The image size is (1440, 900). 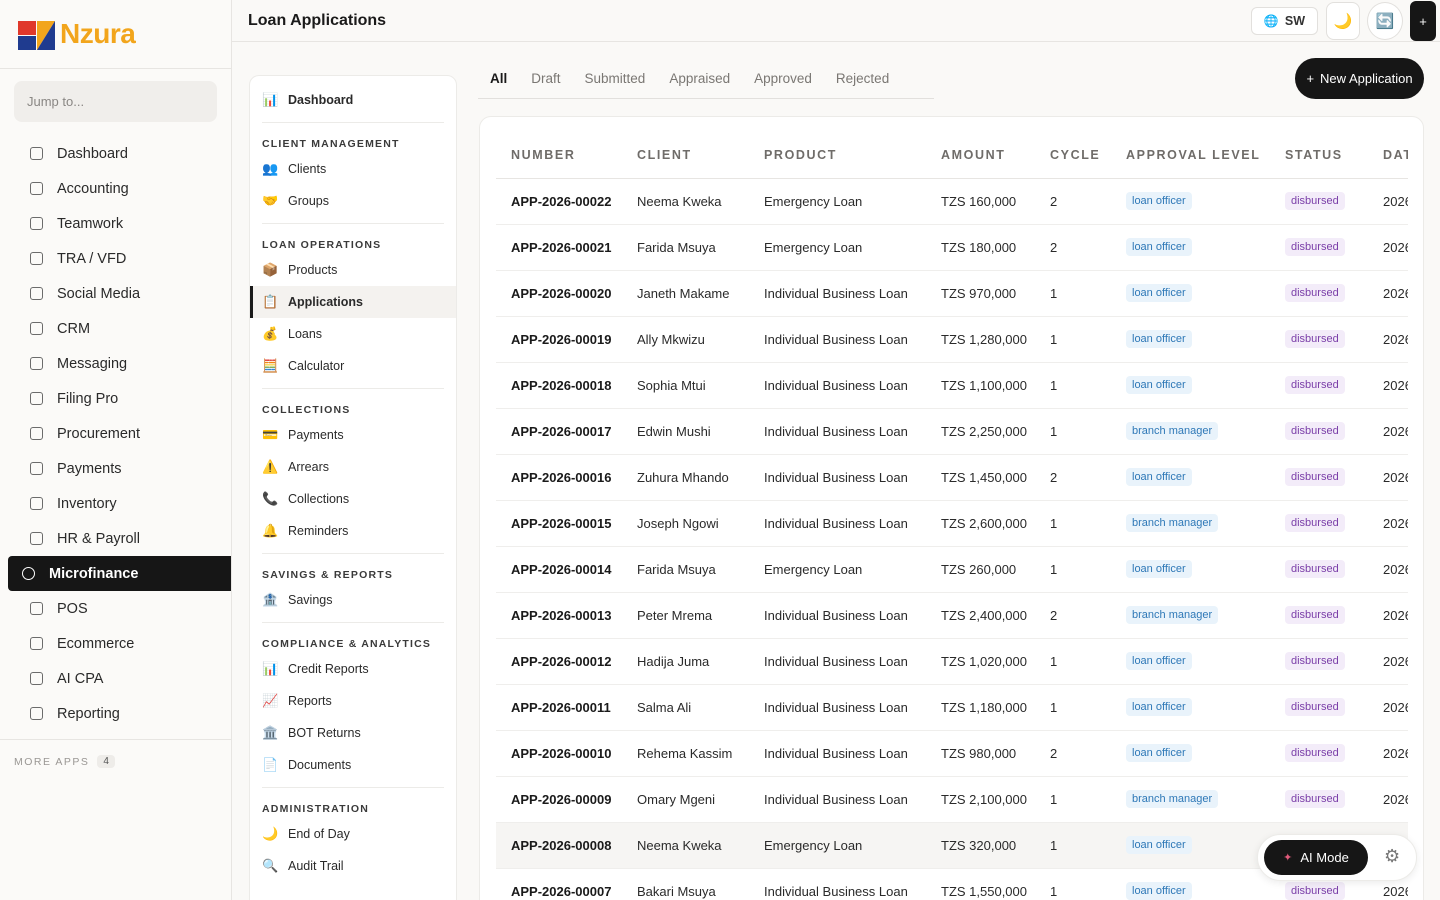 What do you see at coordinates (559, 431) in the screenshot?
I see `application-number: APP-2026-00017` at bounding box center [559, 431].